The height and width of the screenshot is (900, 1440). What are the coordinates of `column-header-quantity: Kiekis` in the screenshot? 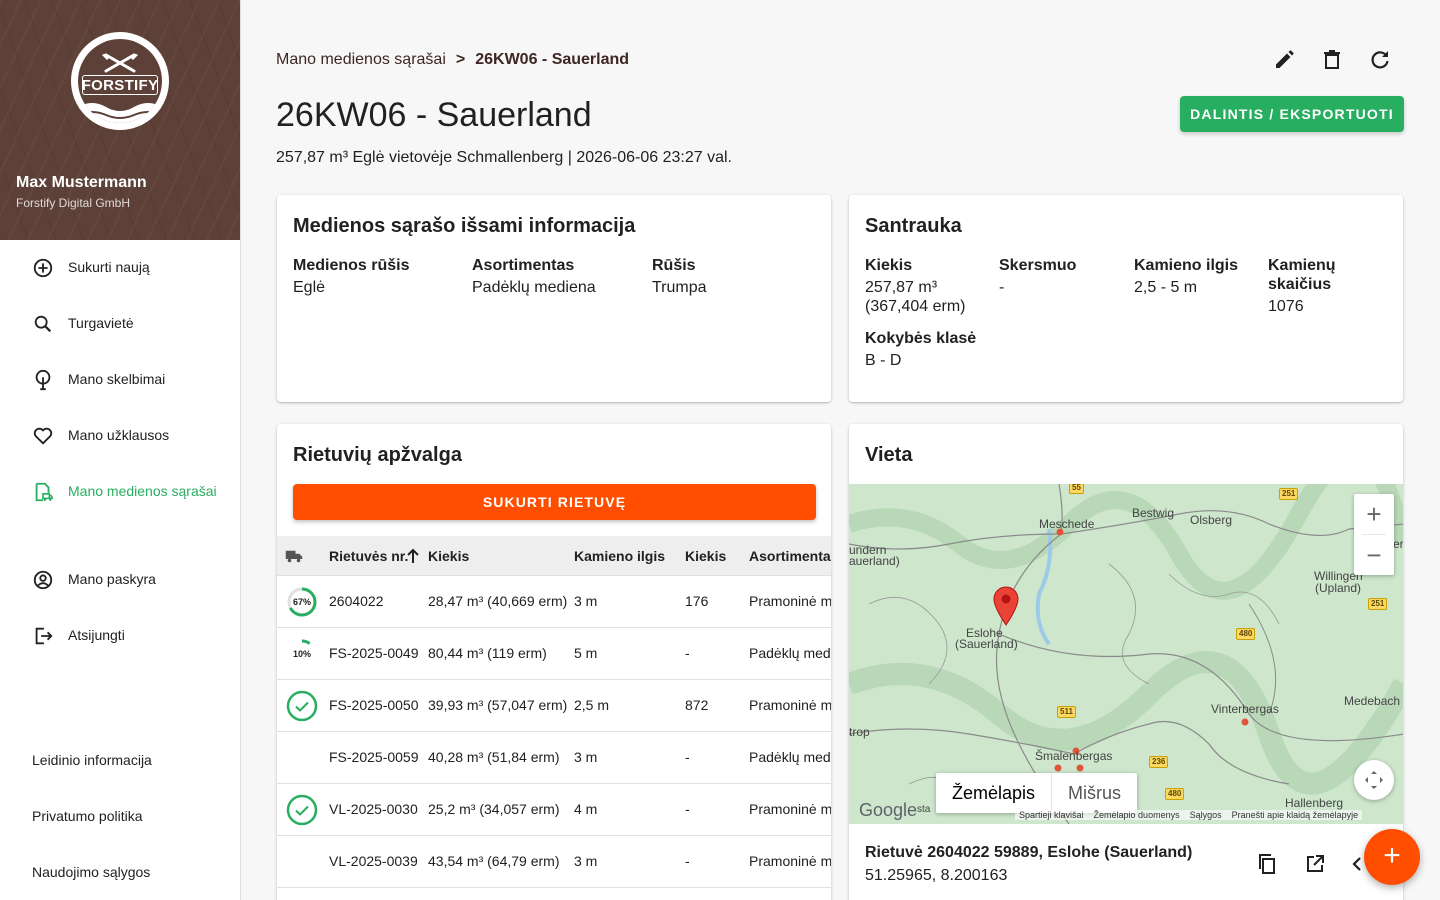 It's located at (448, 556).